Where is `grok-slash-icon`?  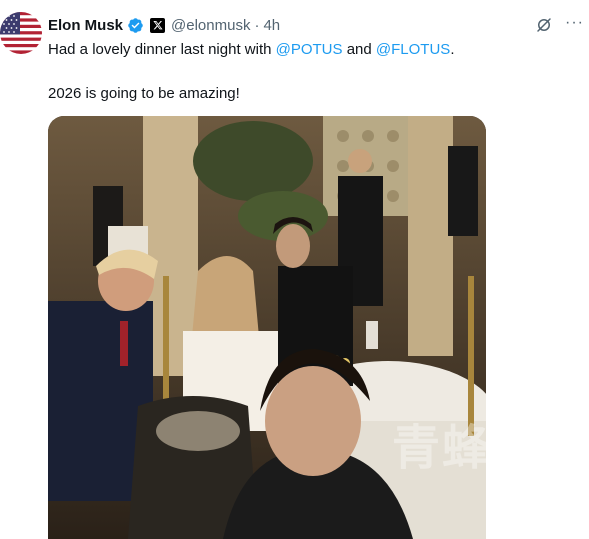
grok-slash-icon is located at coordinates (544, 27).